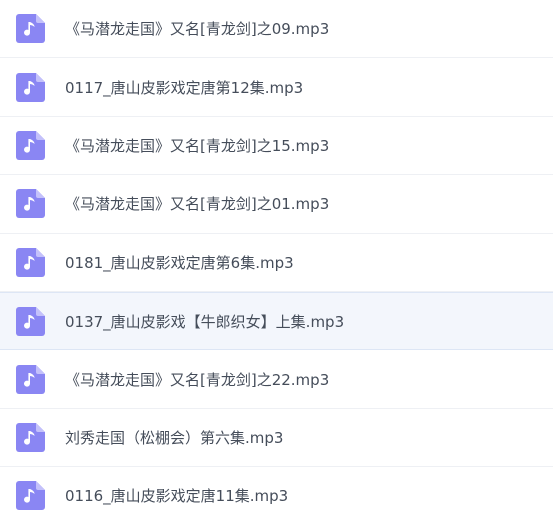 The width and height of the screenshot is (553, 523). I want to click on file-name: 0116_唐山皮影戏定唐11集.mp3, so click(176, 495).